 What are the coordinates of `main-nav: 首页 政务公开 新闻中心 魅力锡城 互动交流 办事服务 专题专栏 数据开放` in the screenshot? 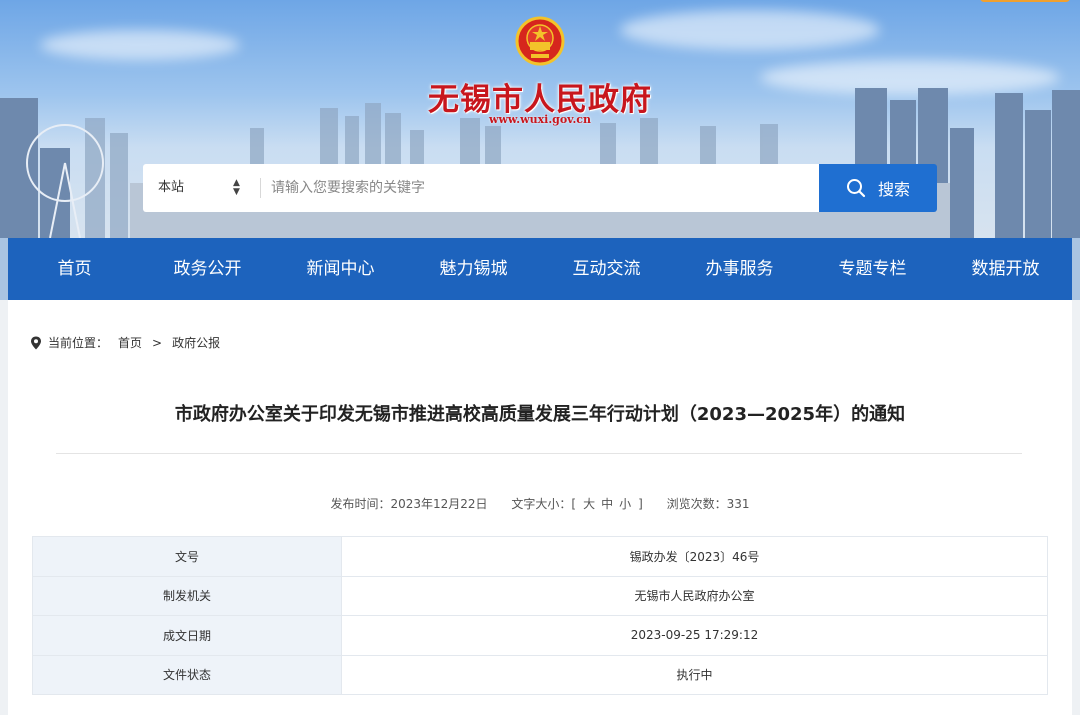 It's located at (540, 269).